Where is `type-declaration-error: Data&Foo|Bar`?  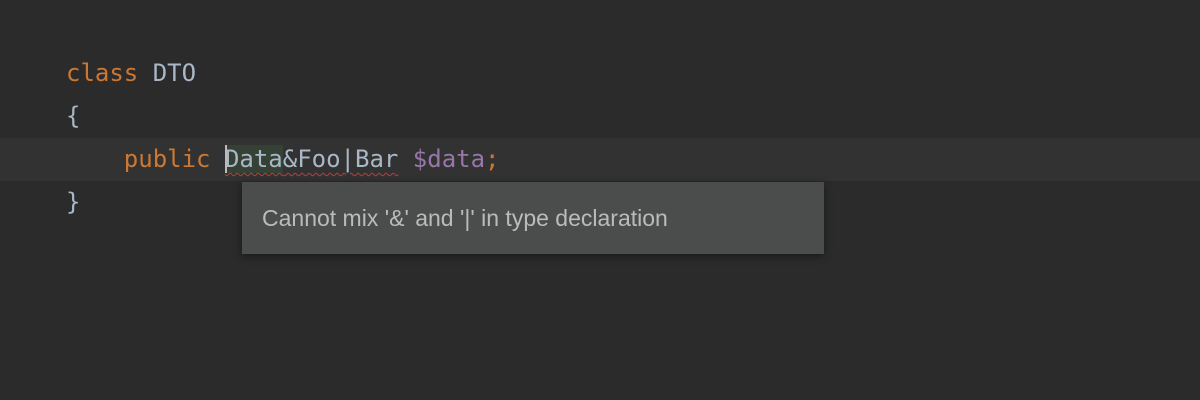 type-declaration-error: Data&Foo|Bar is located at coordinates (311, 159).